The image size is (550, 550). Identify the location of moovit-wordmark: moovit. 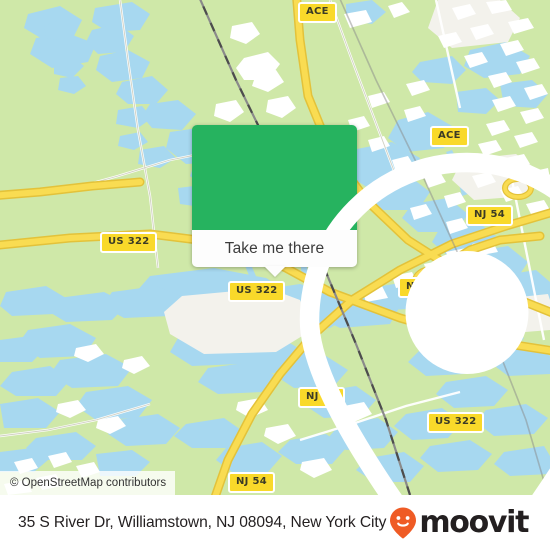
(474, 522).